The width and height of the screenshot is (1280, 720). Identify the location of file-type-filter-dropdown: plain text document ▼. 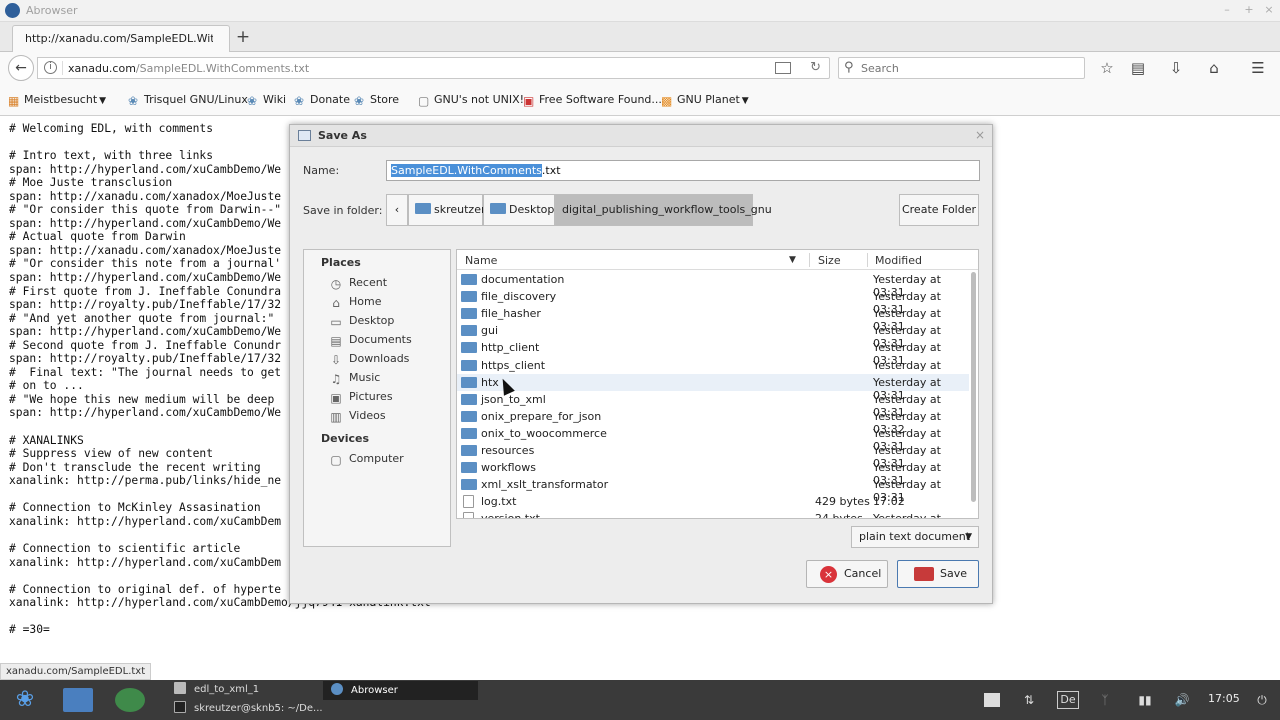
(915, 537).